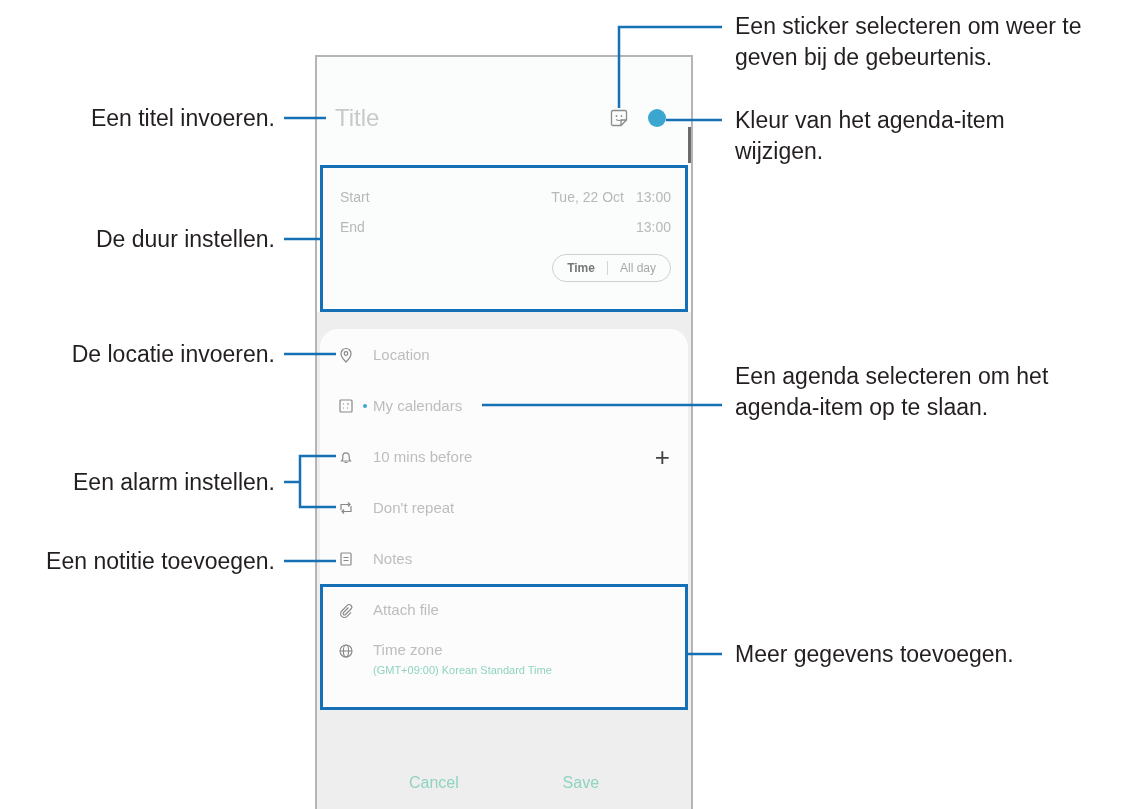  What do you see at coordinates (874, 654) in the screenshot?
I see `callout-text: Meer gegevens toevoegen.` at bounding box center [874, 654].